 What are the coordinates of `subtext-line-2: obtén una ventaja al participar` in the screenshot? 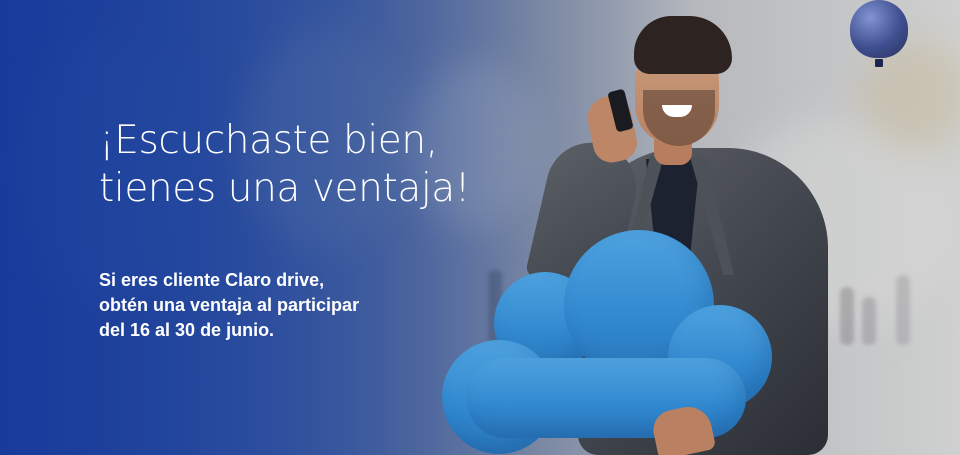 It's located at (229, 305).